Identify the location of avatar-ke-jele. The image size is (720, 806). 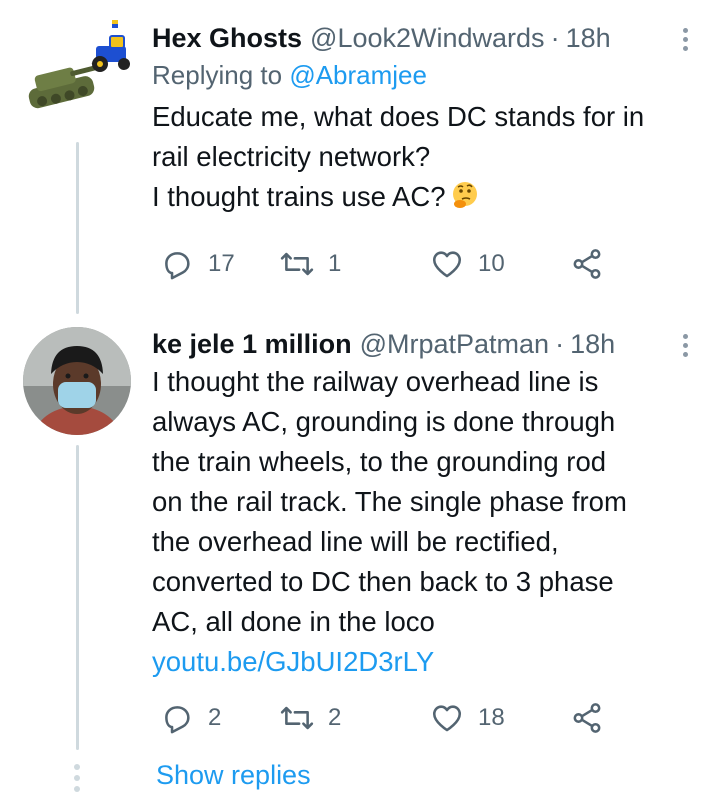
(77, 381).